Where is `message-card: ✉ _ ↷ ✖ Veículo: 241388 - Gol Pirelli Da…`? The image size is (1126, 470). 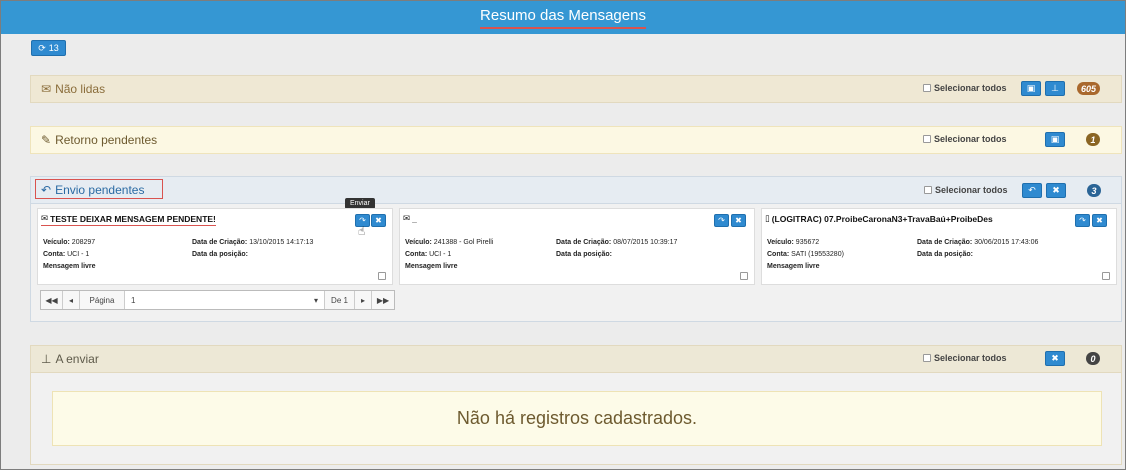
message-card: ✉ _ ↷ ✖ Veículo: 241388 - Gol Pirelli Da… is located at coordinates (577, 246).